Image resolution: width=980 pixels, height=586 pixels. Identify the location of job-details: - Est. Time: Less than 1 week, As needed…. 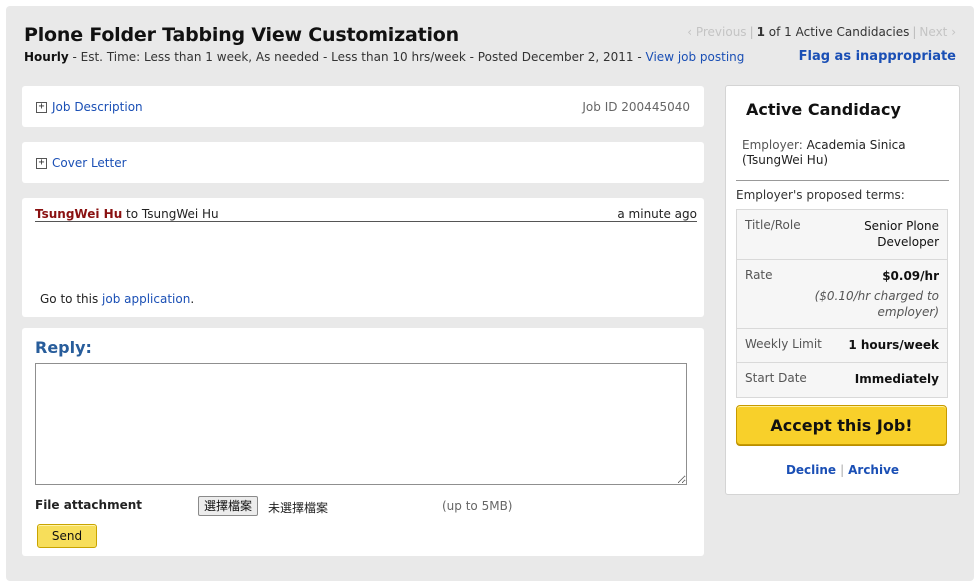
(357, 57).